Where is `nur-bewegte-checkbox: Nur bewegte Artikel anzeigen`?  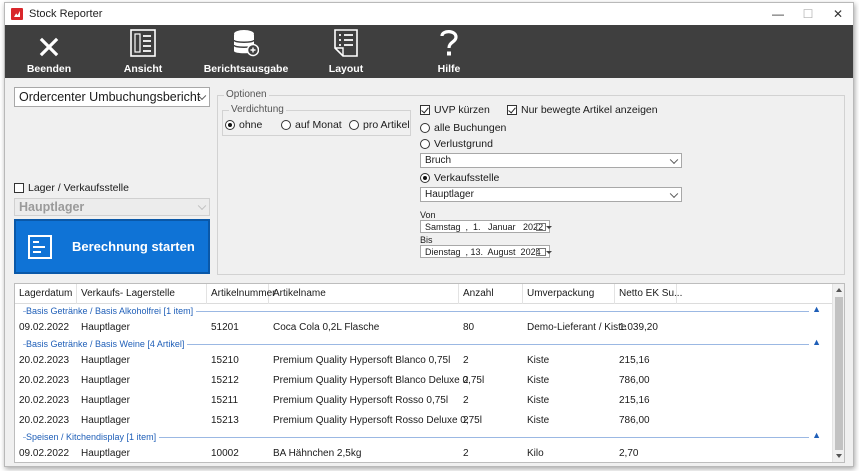 nur-bewegte-checkbox: Nur bewegte Artikel anzeigen is located at coordinates (582, 110).